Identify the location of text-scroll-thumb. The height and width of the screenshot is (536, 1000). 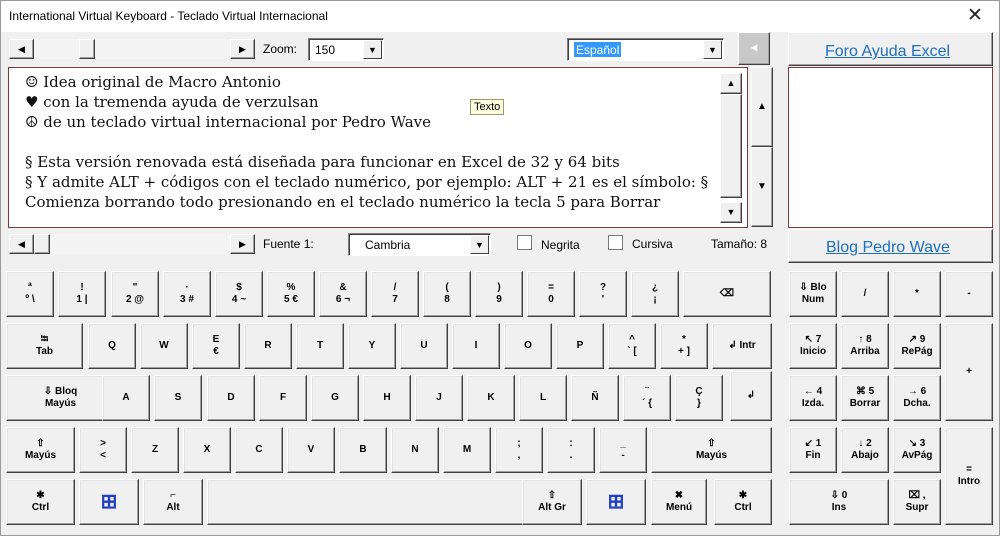
(731, 146).